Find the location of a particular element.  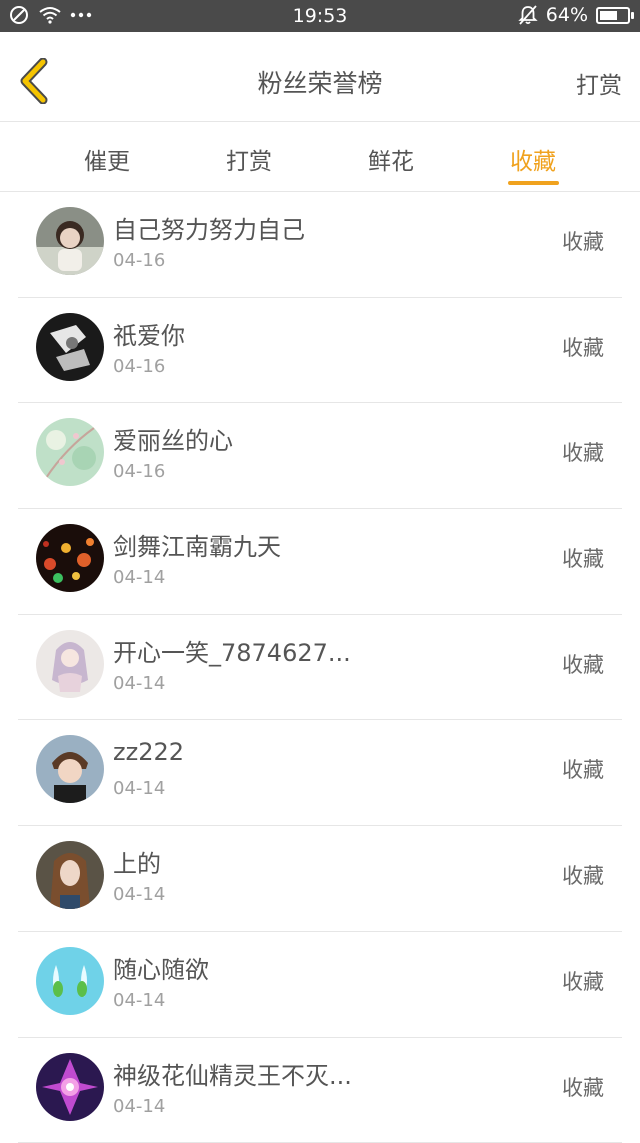

tab-urge: 催更 is located at coordinates (107, 159).